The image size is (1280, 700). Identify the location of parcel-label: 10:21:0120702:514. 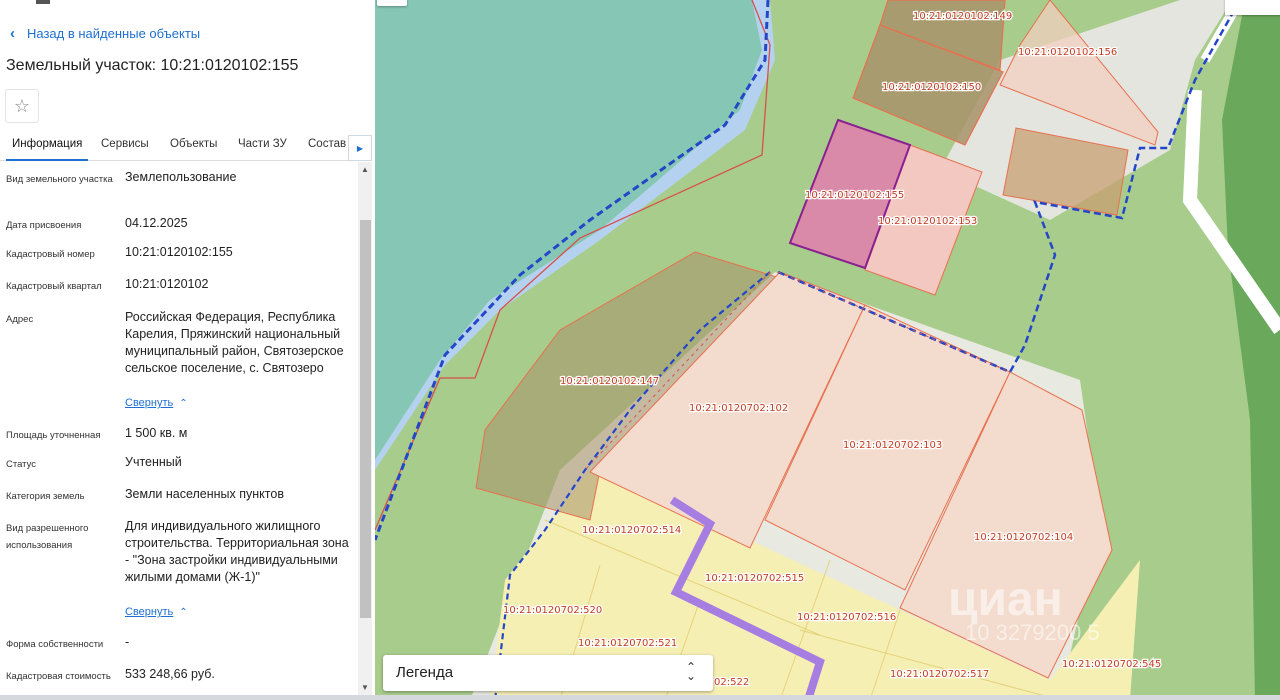
(631, 530).